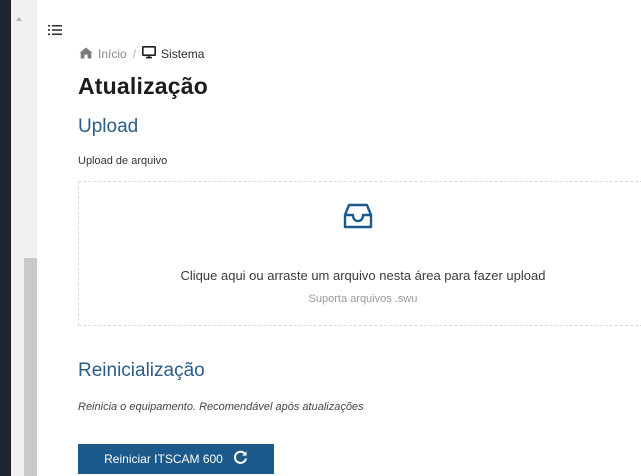  What do you see at coordinates (86, 54) in the screenshot?
I see `home-icon` at bounding box center [86, 54].